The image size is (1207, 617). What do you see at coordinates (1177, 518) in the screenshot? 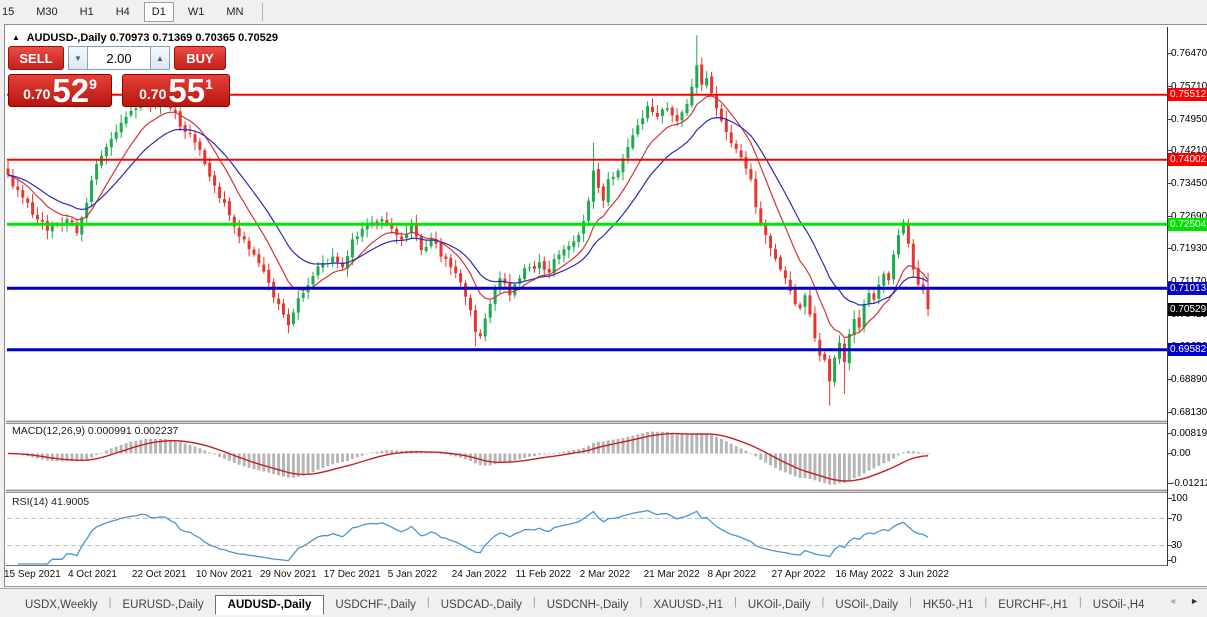
I see `rsi-tick-label: 70` at bounding box center [1177, 518].